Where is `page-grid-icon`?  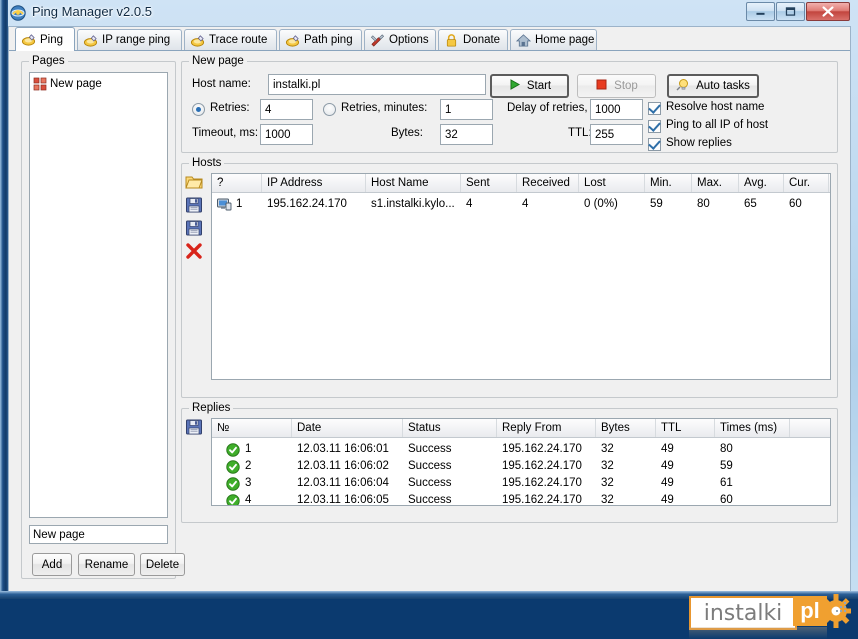 page-grid-icon is located at coordinates (40, 84).